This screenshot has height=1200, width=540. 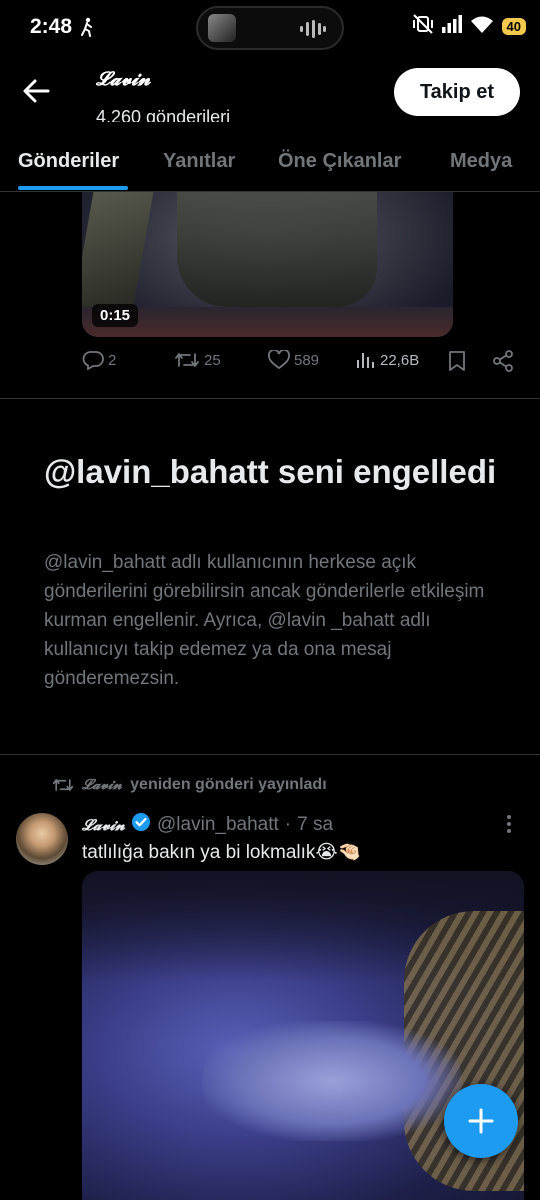 I want to click on post-text: tatlılığa bakın ya bi lokmalık😭🤏🏻, so click(x=222, y=852).